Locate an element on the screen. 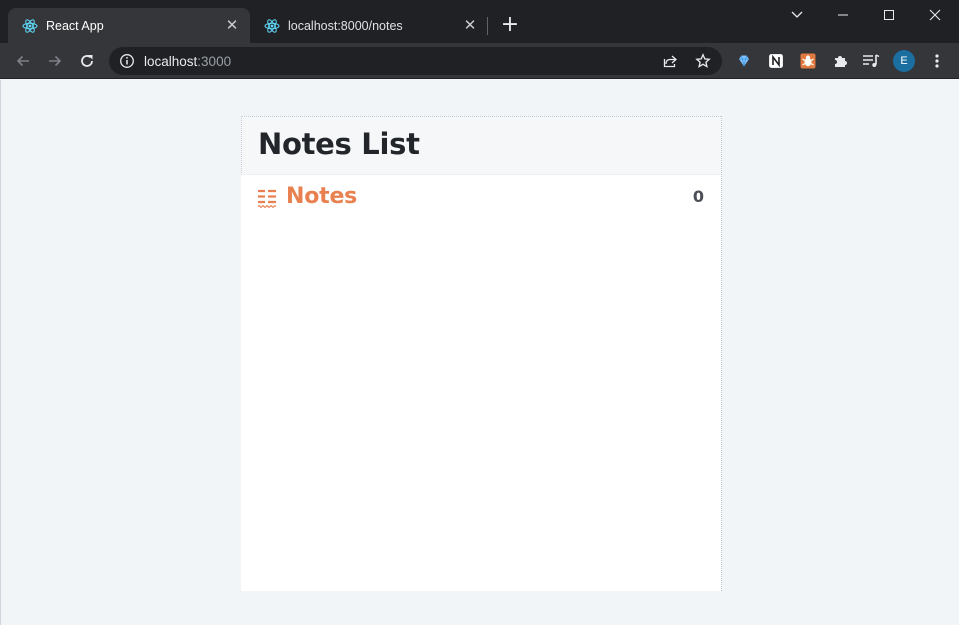 Image resolution: width=959 pixels, height=625 pixels. minimize-button is located at coordinates (843, 15).